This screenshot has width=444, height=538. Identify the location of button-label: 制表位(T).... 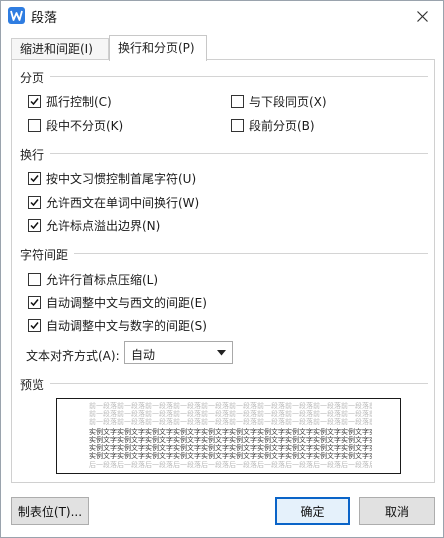
(50, 511).